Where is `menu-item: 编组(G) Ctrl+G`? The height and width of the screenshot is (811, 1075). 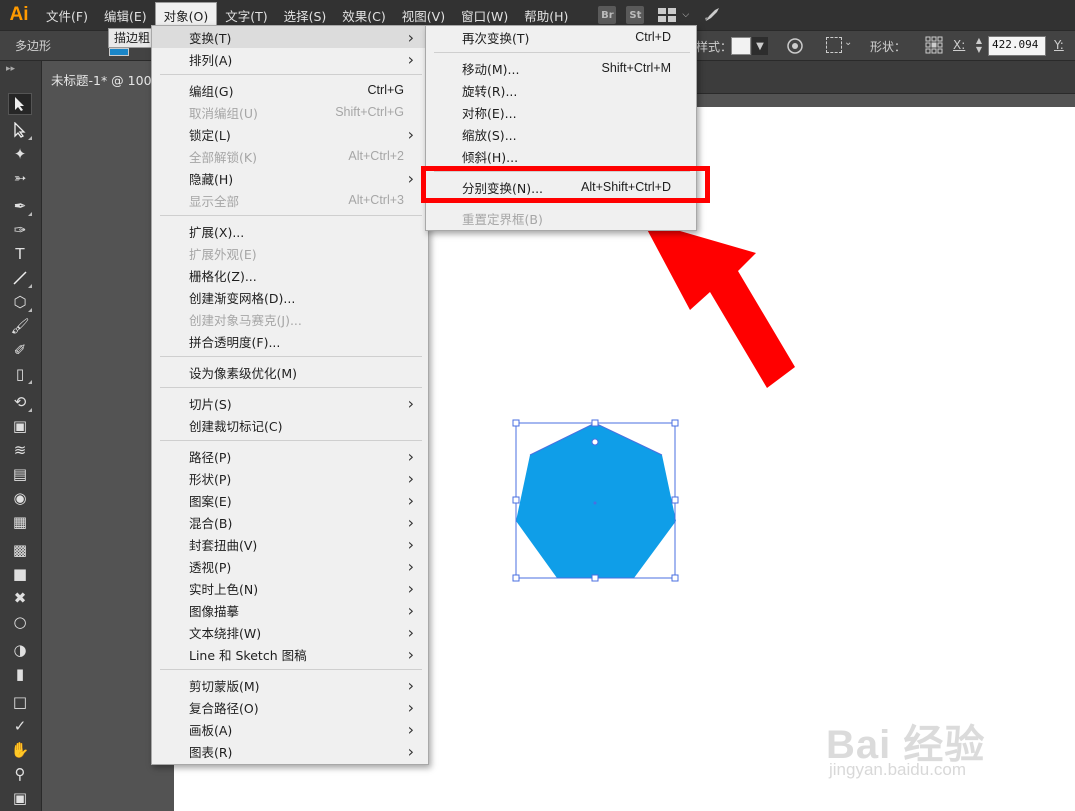
menu-item: 编组(G) Ctrl+G is located at coordinates (290, 90).